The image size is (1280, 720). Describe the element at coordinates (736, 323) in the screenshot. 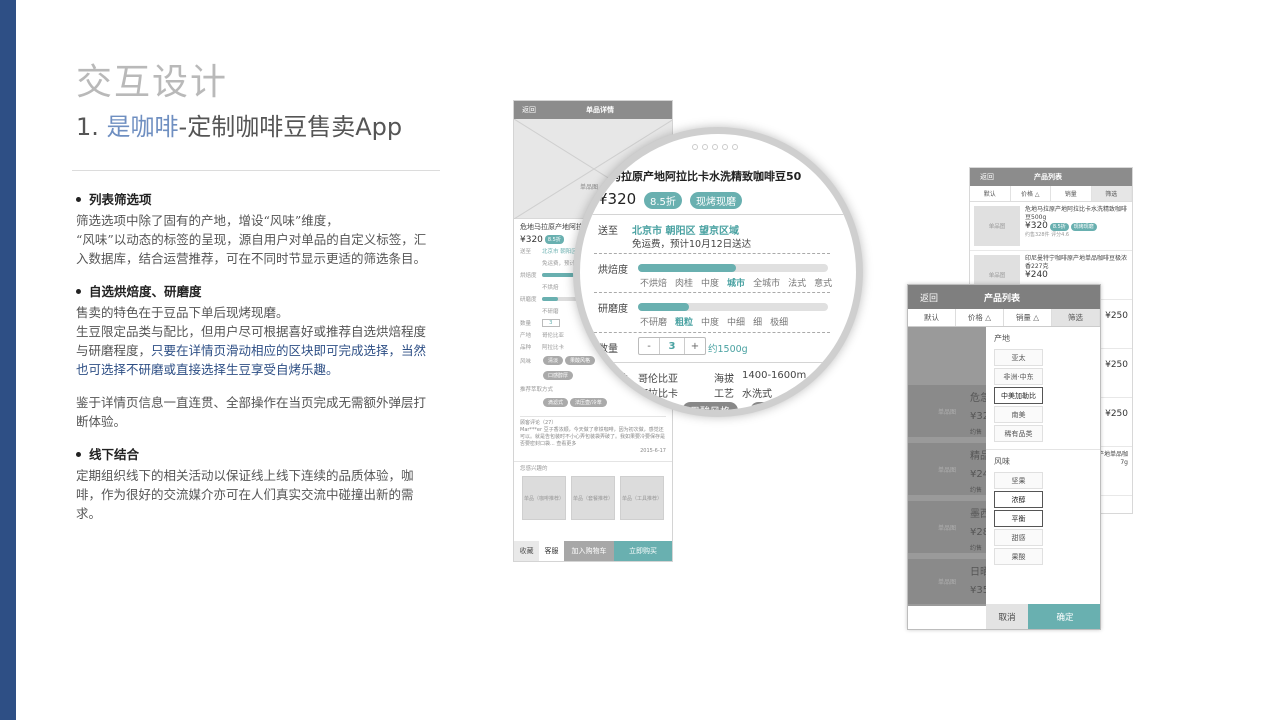

I see `option-label: 中细` at that location.